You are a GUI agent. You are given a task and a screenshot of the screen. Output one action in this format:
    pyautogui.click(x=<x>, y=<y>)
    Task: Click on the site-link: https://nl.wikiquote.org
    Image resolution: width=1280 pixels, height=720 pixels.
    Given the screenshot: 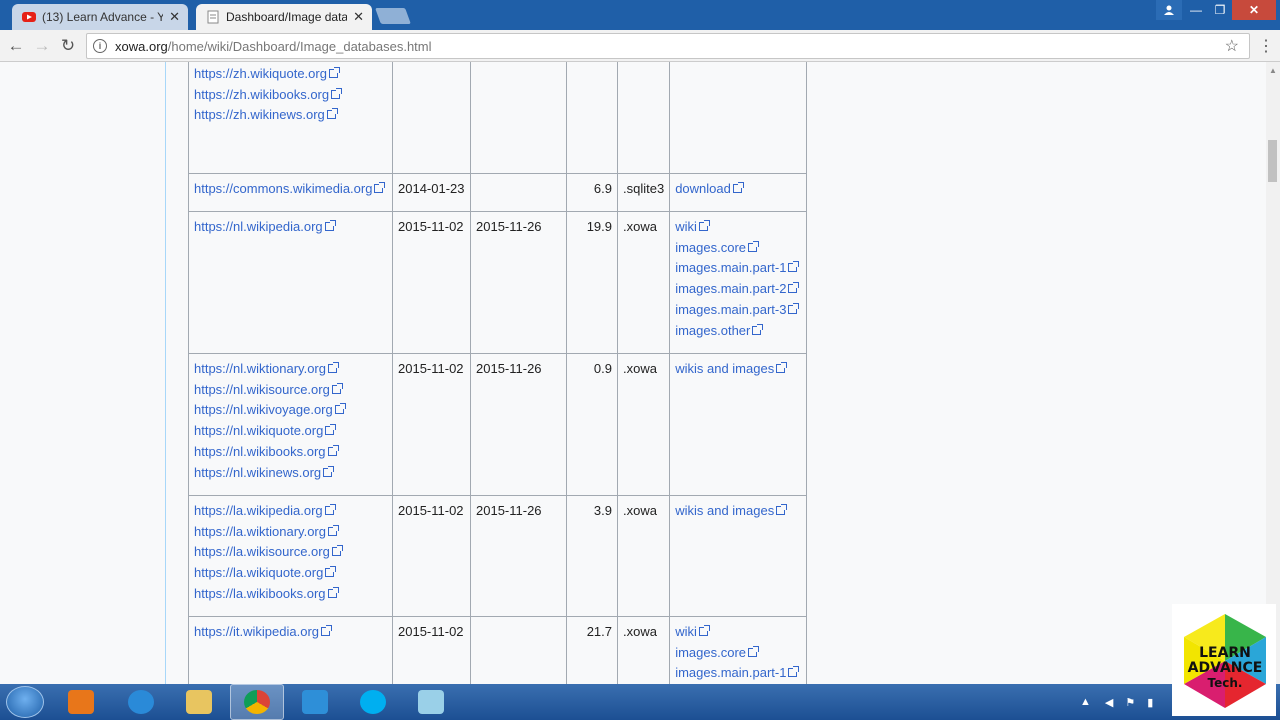 What is the action you would take?
    pyautogui.click(x=290, y=431)
    